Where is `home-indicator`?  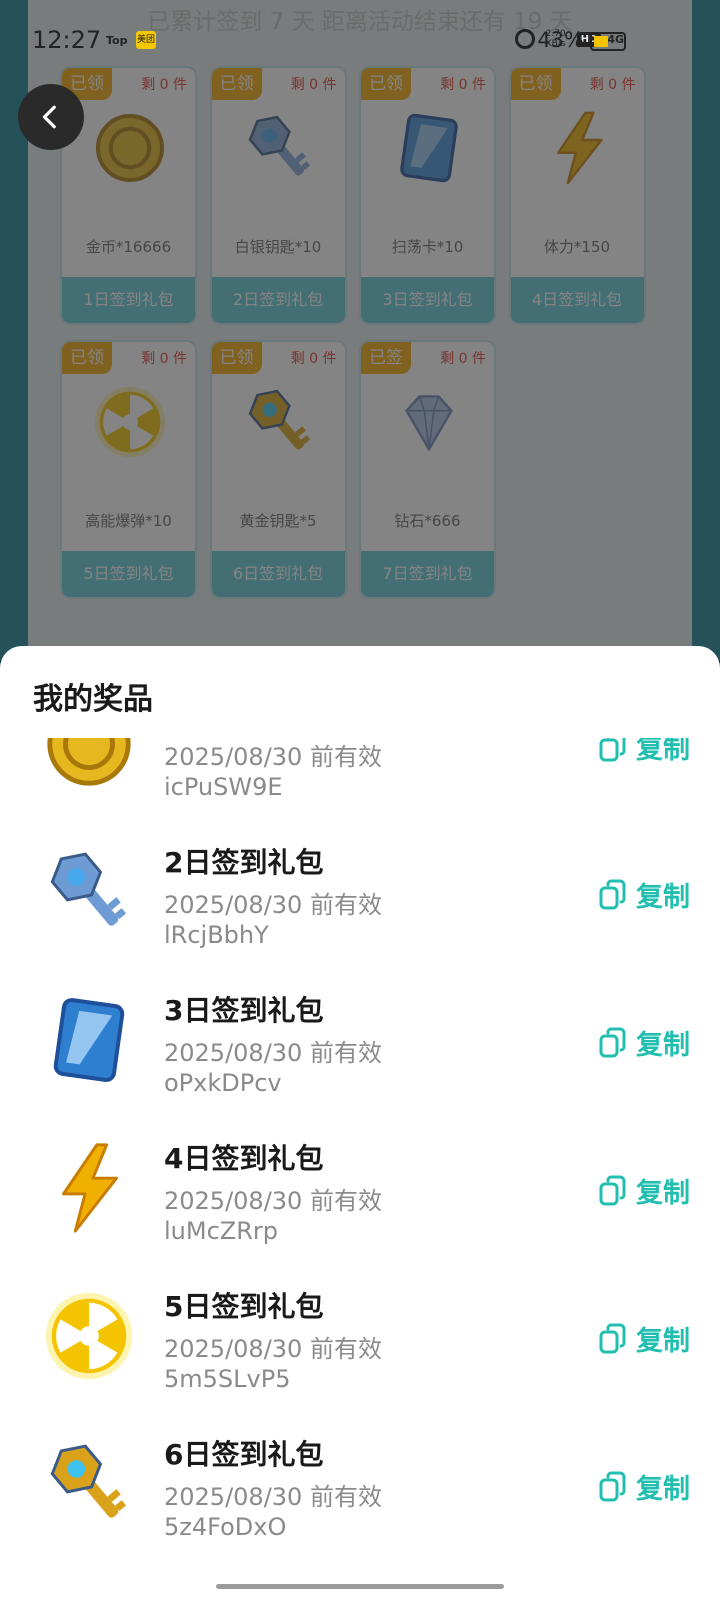
home-indicator is located at coordinates (360, 1586).